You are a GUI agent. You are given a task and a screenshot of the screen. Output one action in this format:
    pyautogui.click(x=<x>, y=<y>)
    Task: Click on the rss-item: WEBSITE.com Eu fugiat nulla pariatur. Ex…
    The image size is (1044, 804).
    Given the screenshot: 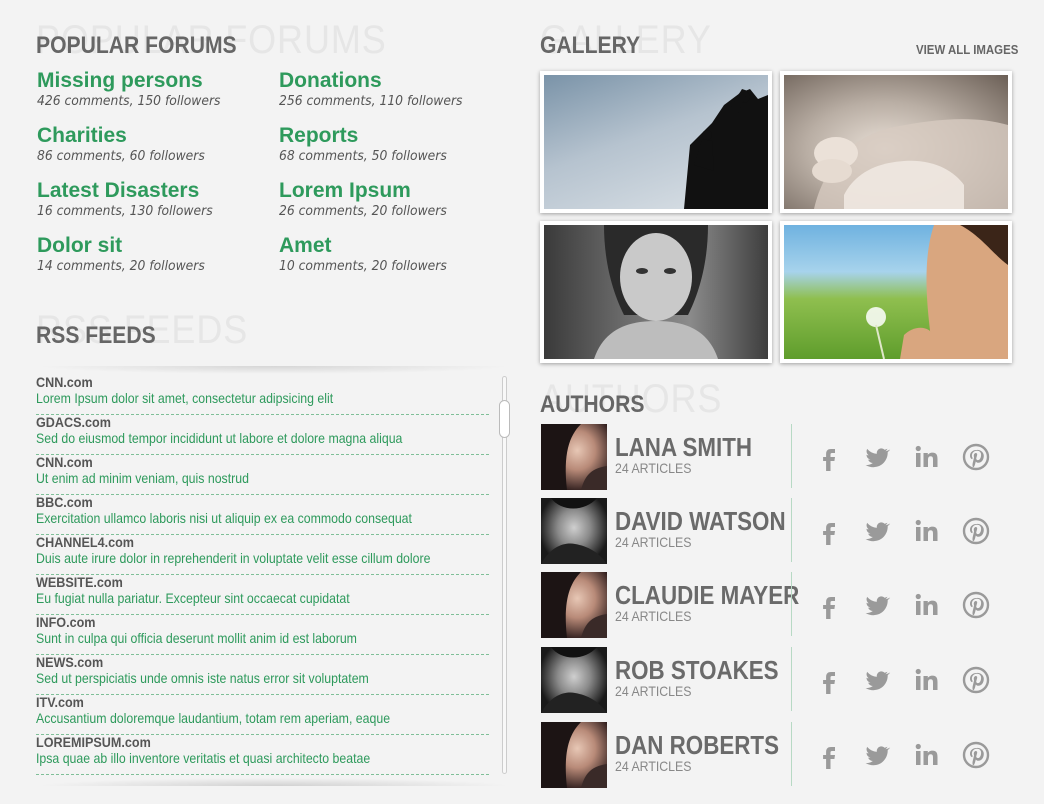 What is the action you would take?
    pyautogui.click(x=262, y=595)
    